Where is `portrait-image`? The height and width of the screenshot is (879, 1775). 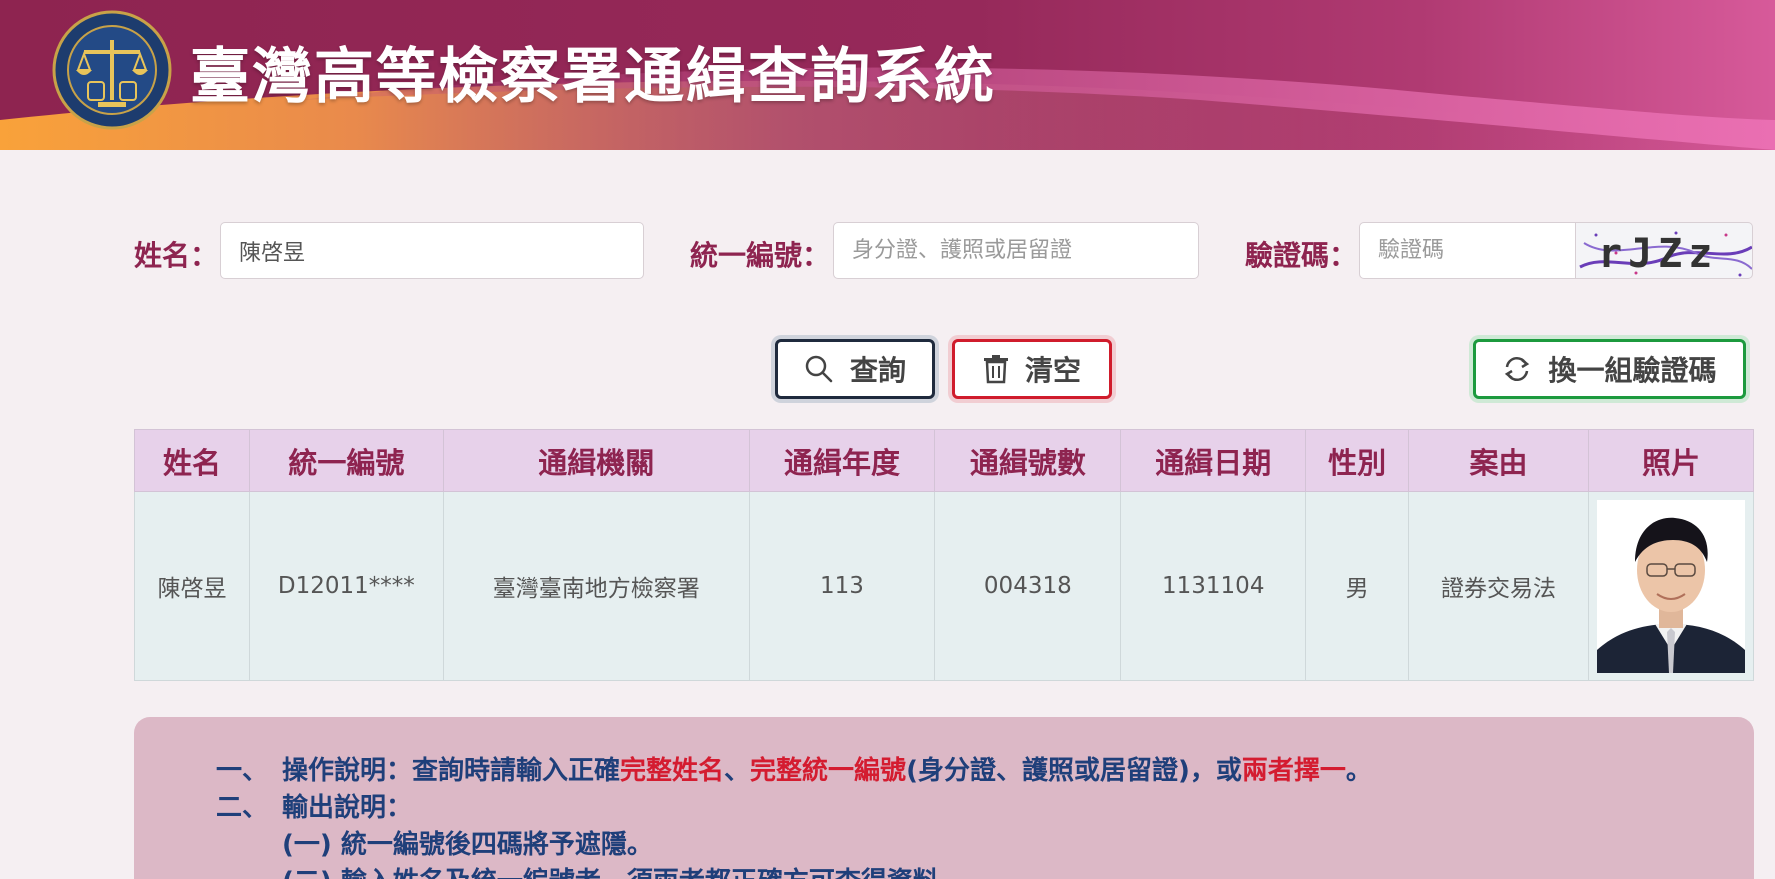 portrait-image is located at coordinates (1670, 586).